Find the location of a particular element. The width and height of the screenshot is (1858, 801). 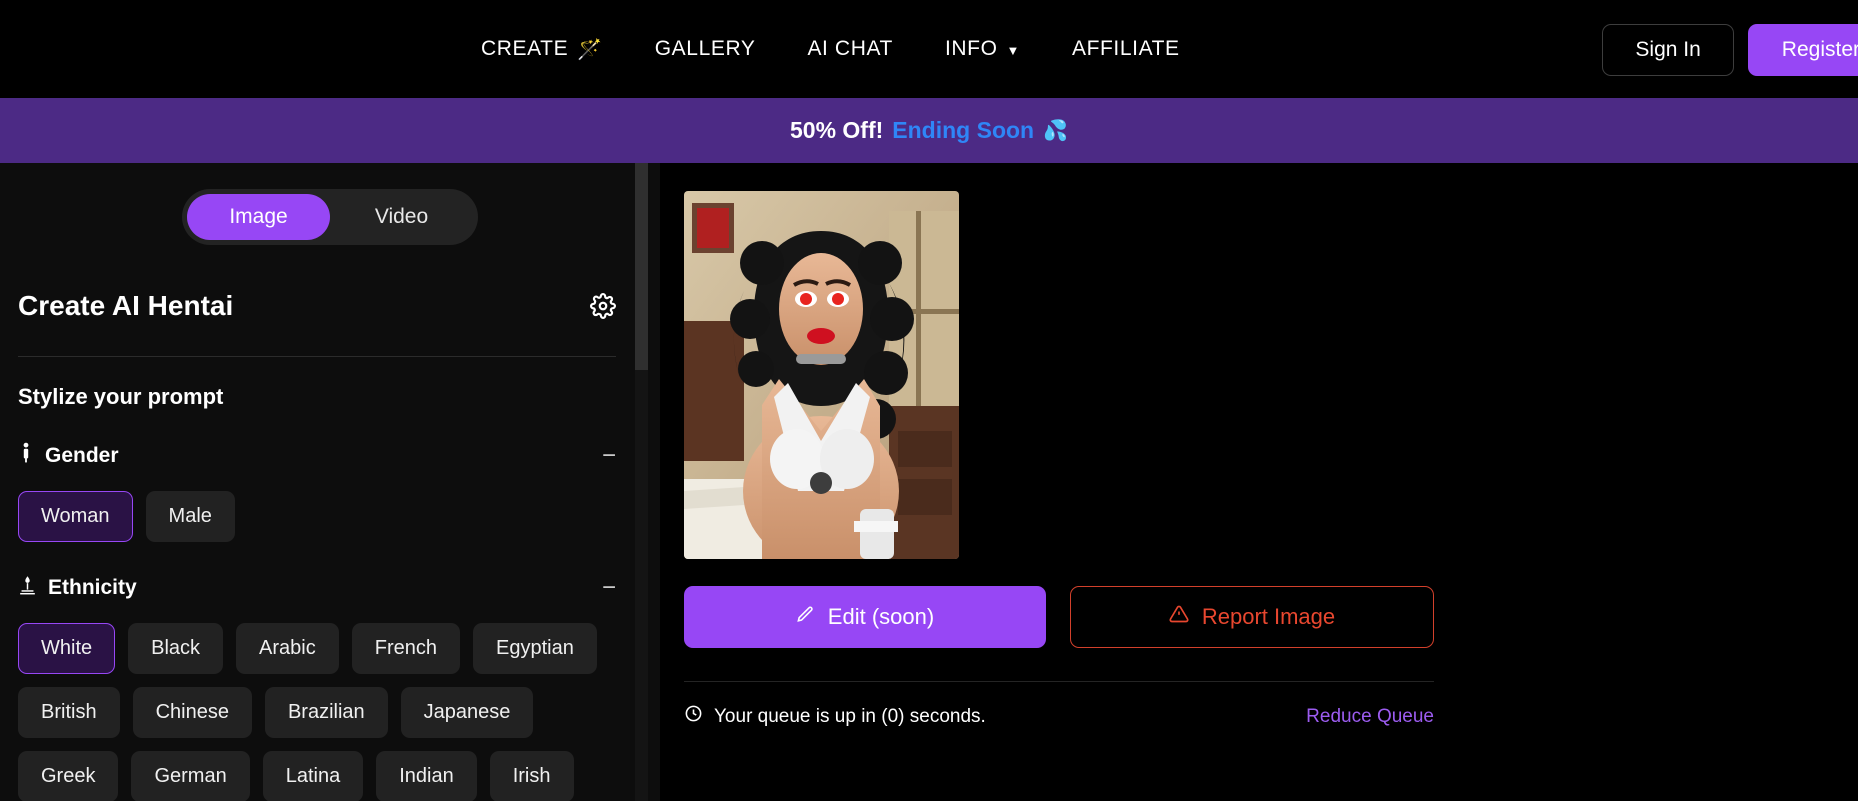

ethnicity-option-latina: Latina is located at coordinates (313, 776).